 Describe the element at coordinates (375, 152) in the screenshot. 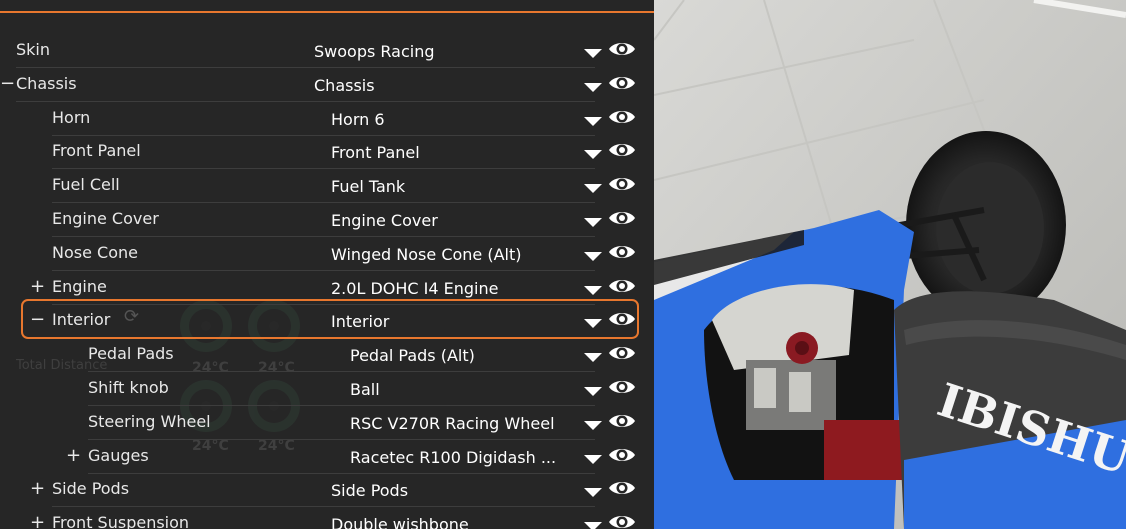

I see `part-select-value: Front Panel` at that location.